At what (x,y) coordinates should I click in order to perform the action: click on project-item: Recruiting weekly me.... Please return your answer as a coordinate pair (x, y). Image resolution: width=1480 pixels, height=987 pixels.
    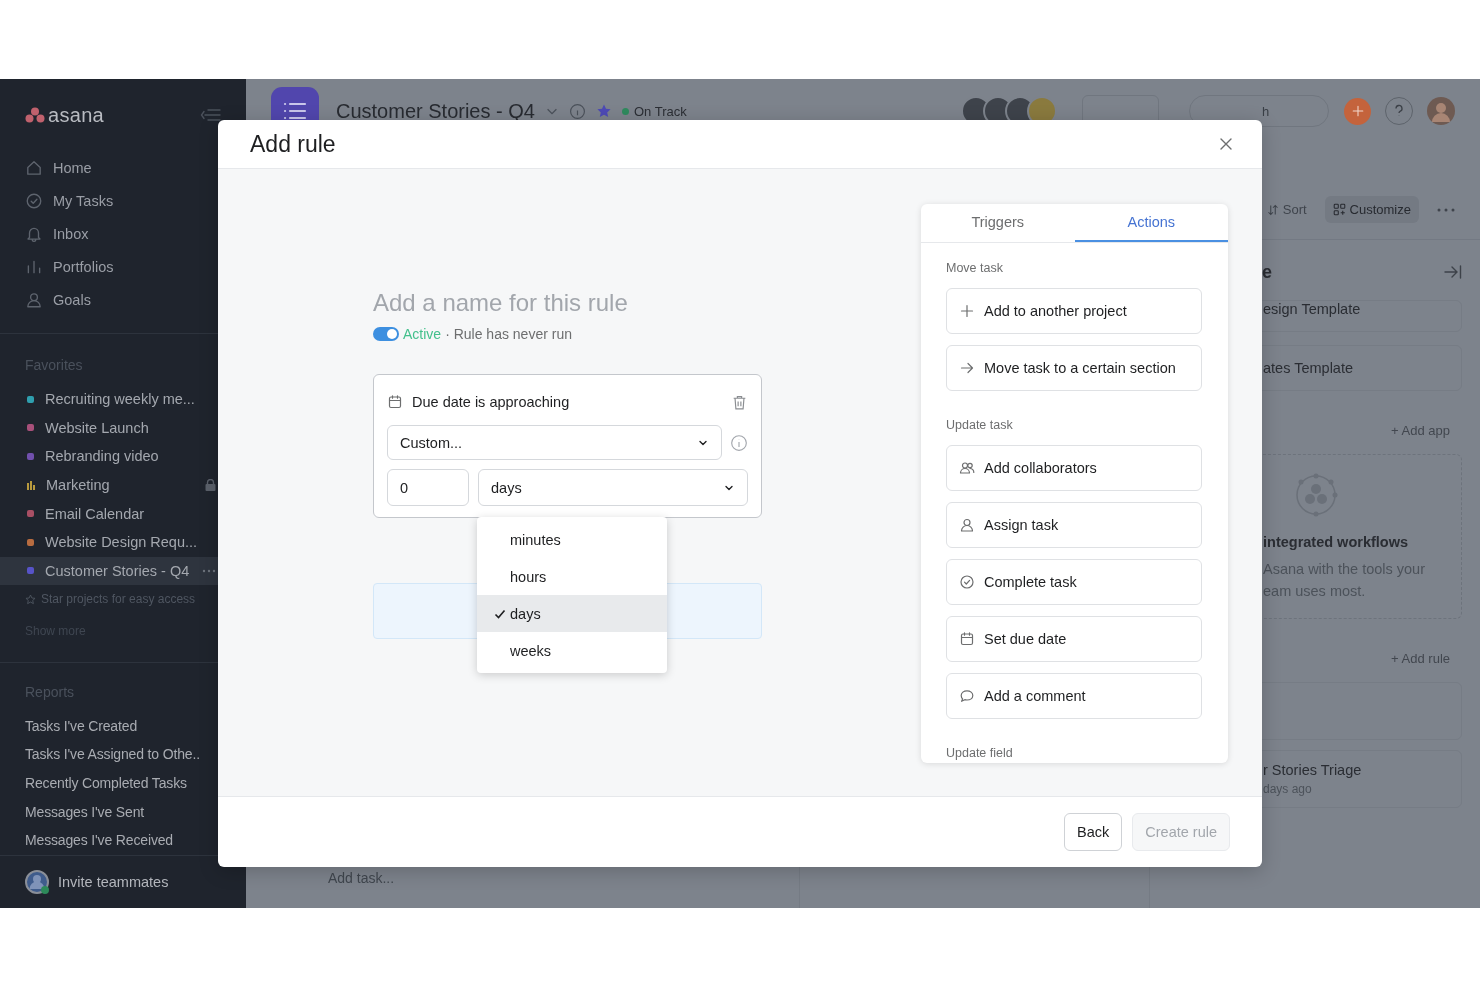
    Looking at the image, I should click on (123, 399).